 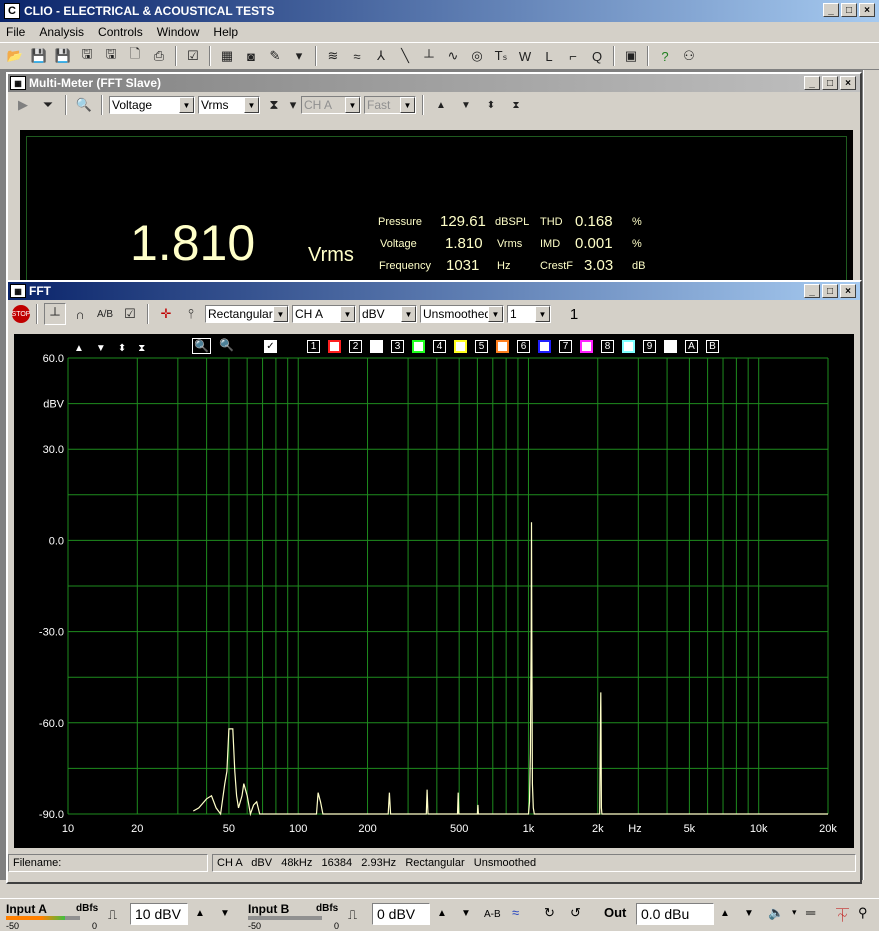 I want to click on channel-select: CH A ▼, so click(x=331, y=105).